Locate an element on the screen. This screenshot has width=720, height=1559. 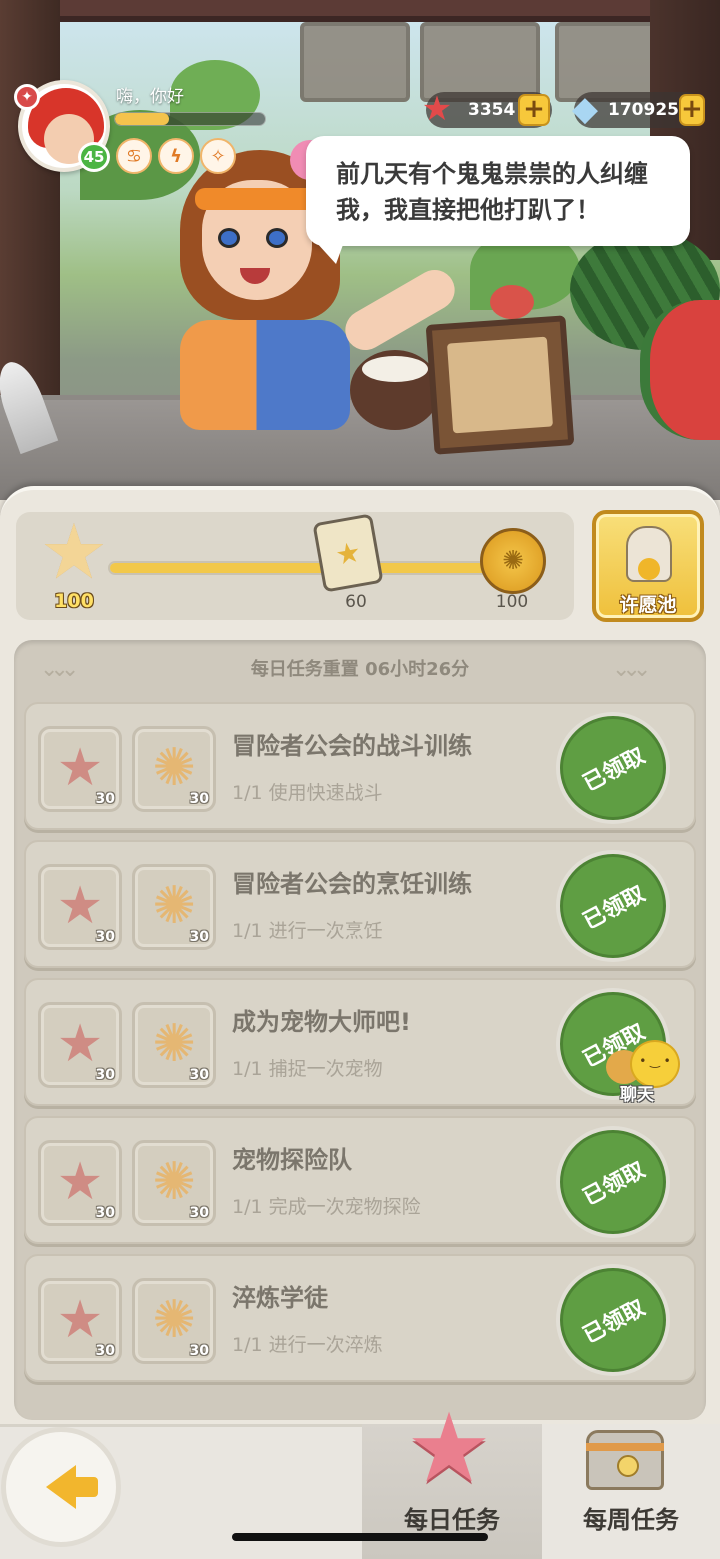
wish-pool-button: 许愿池 is located at coordinates (648, 566).